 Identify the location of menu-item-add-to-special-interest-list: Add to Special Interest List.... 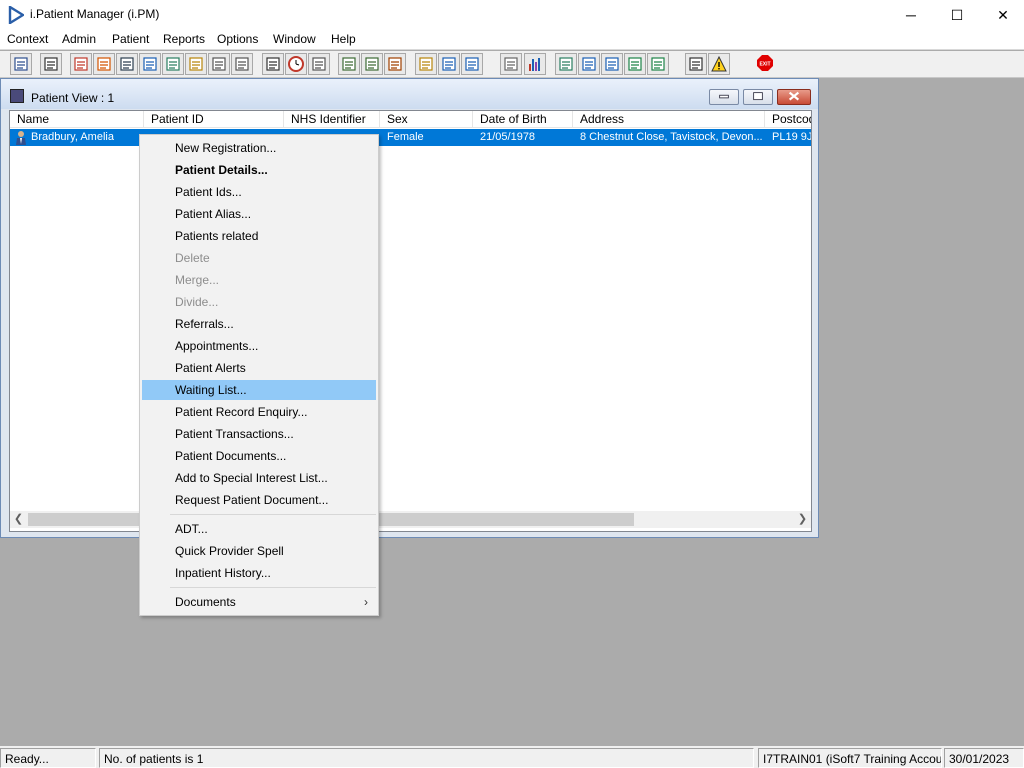
(259, 478).